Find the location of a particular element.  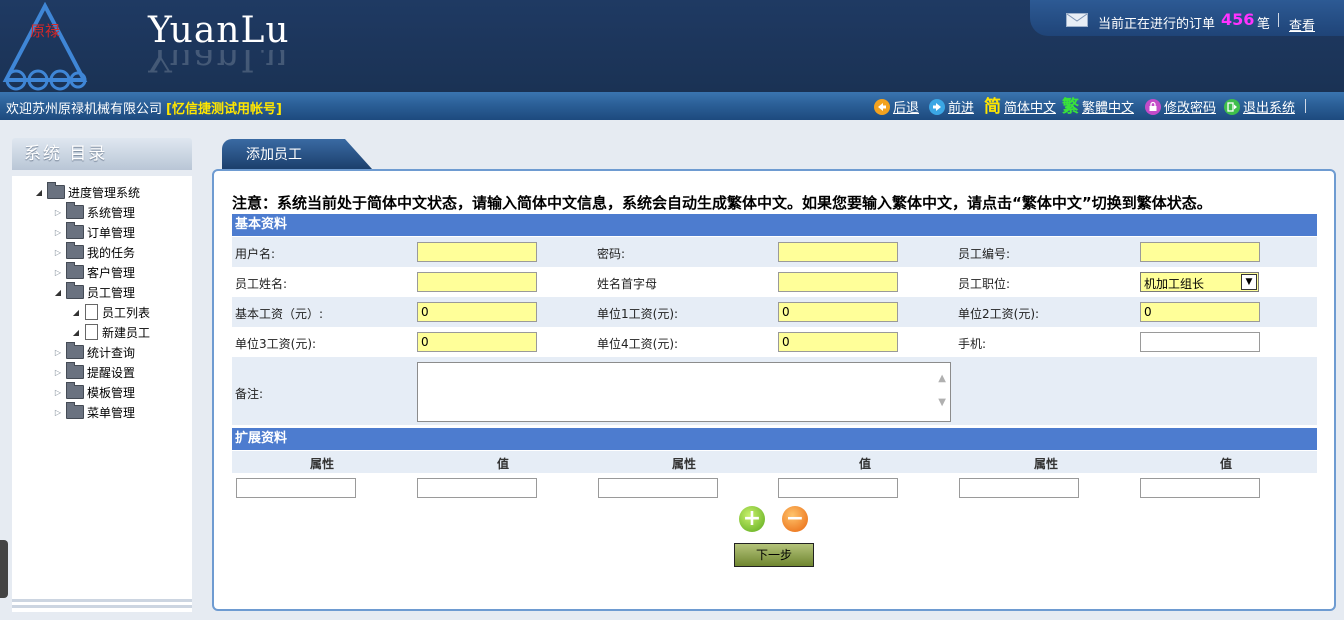

tree-item-templates: ▷ 模板管理 is located at coordinates (93, 392).